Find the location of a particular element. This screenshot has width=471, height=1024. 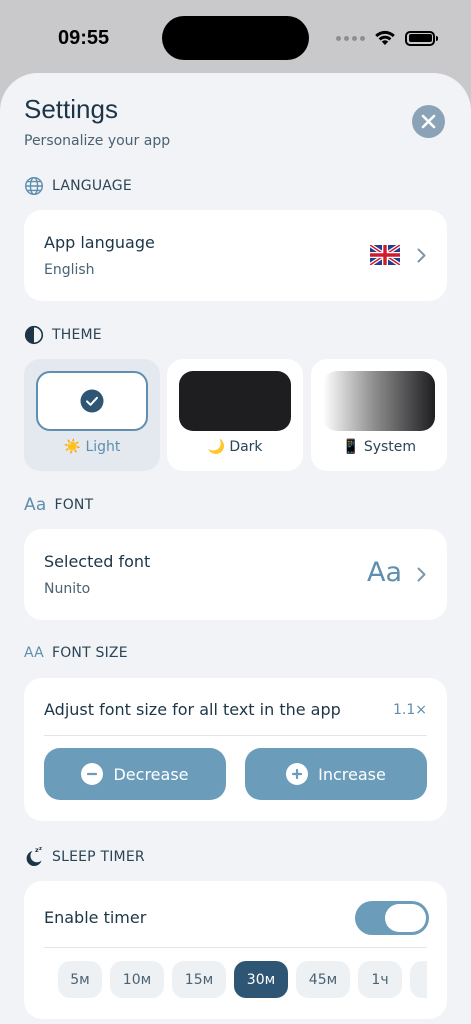

font-size-divider is located at coordinates (235, 735).